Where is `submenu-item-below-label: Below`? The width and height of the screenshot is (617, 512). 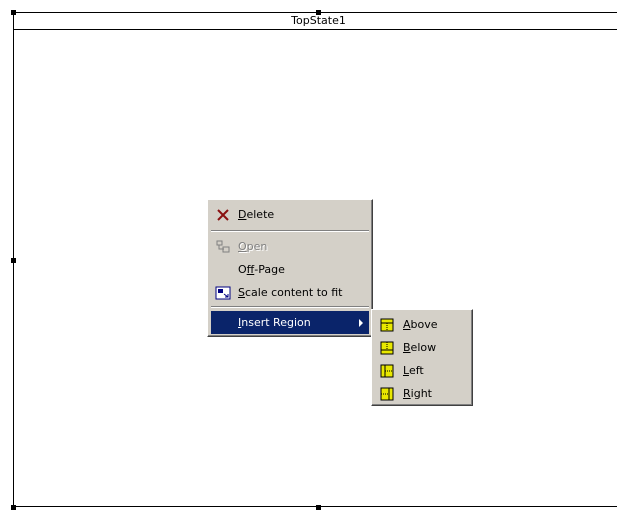 submenu-item-below-label: Below is located at coordinates (420, 347).